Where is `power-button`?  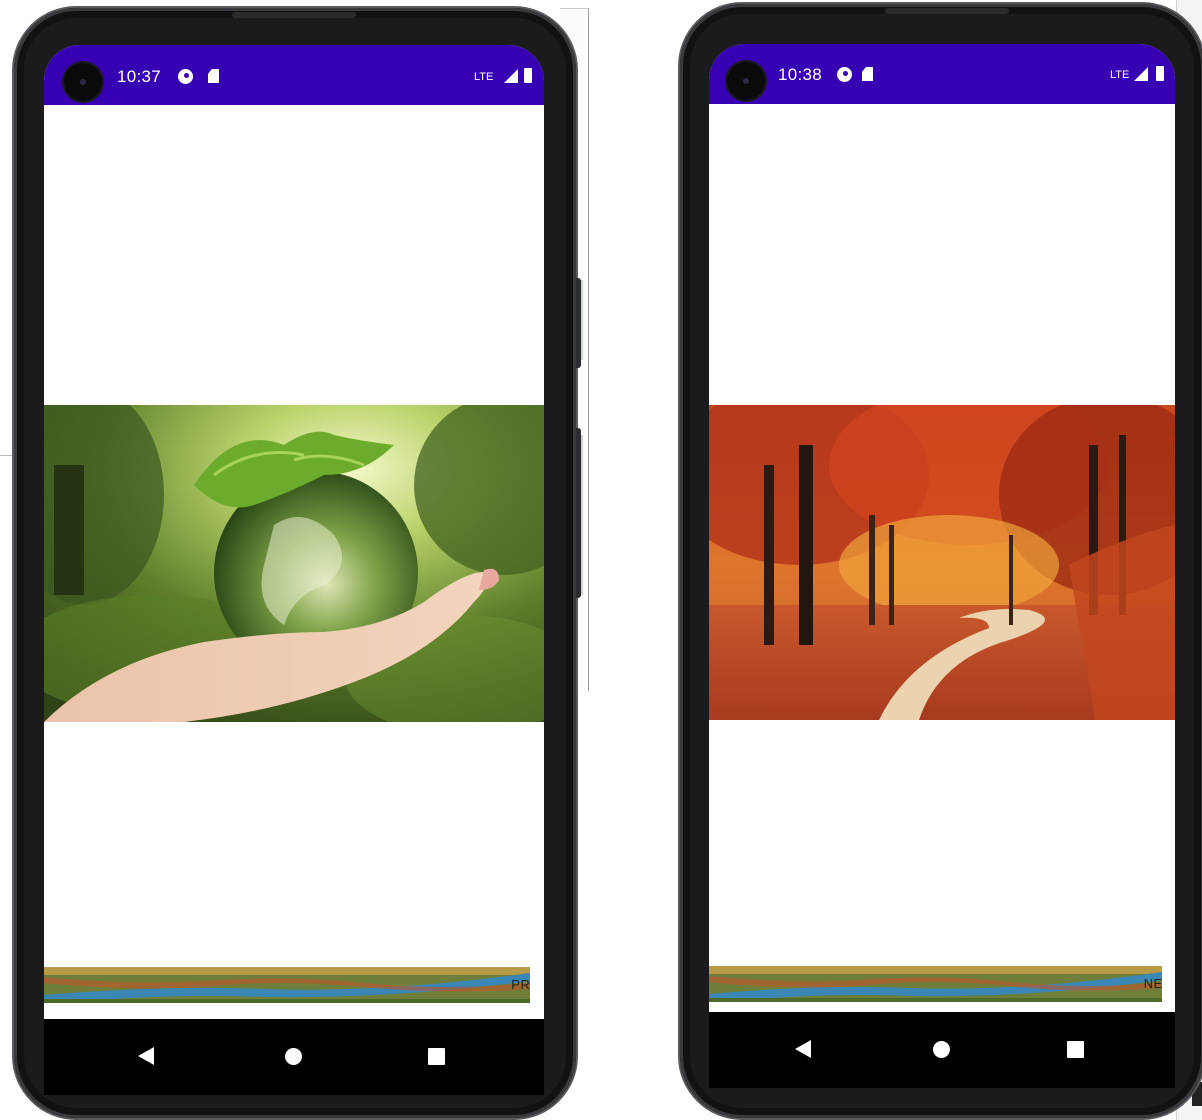
power-button is located at coordinates (578, 323).